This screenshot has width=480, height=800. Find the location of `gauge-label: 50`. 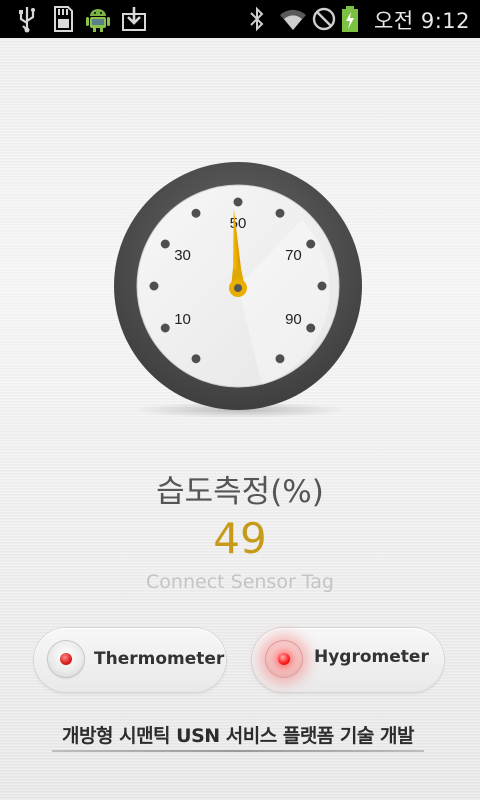

gauge-label: 50 is located at coordinates (238, 223).